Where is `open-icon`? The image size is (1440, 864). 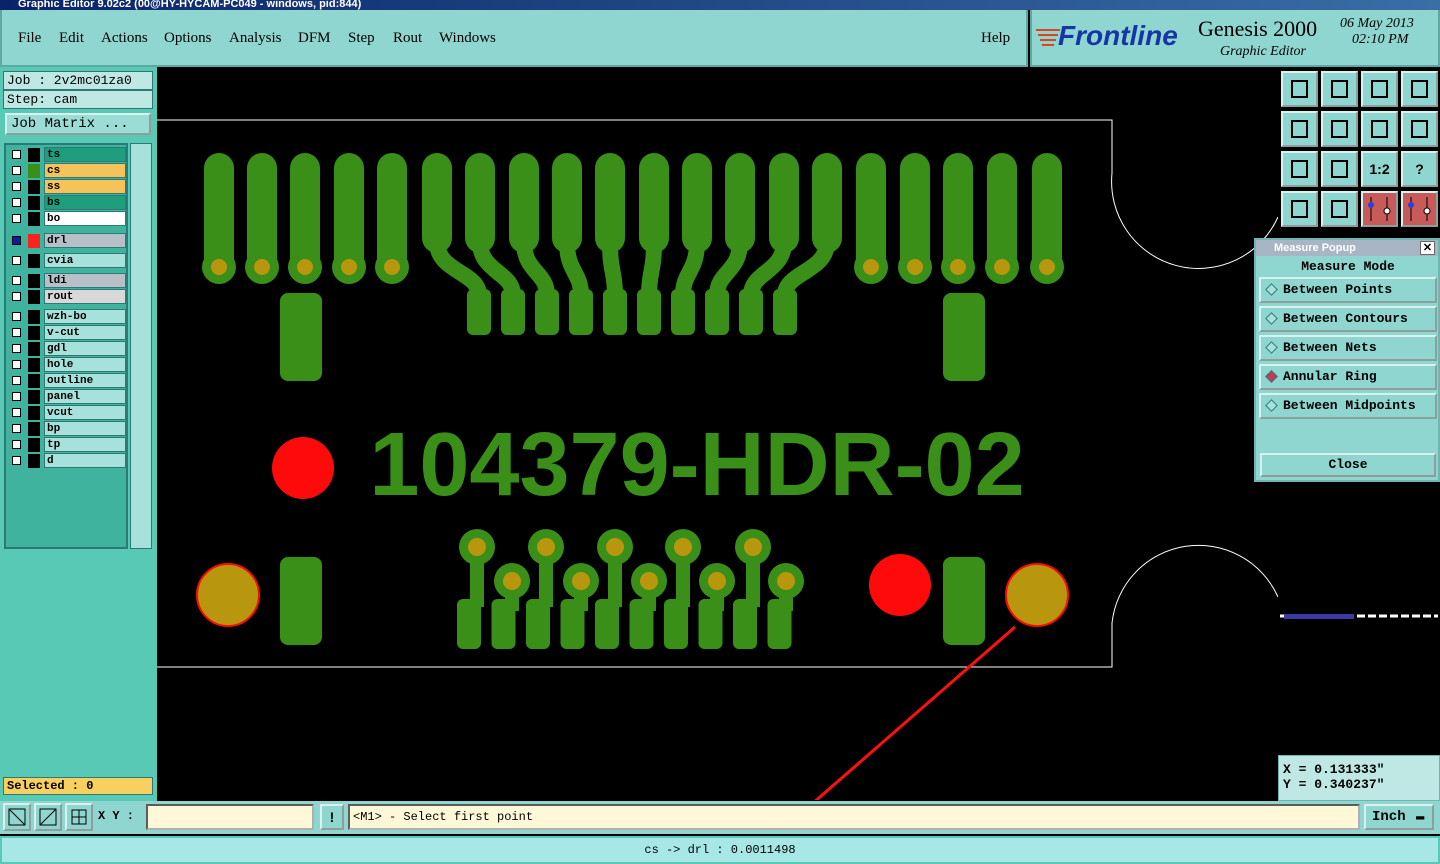 open-icon is located at coordinates (1339, 89).